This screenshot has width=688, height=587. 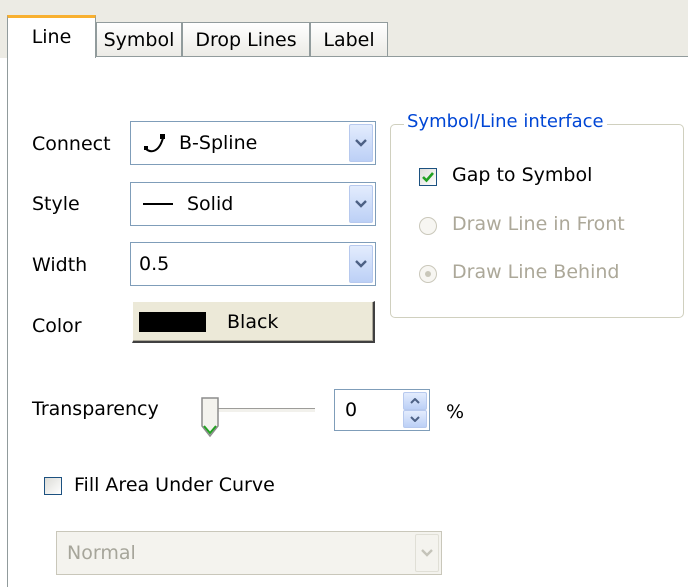 I want to click on radio-dot, so click(x=428, y=274).